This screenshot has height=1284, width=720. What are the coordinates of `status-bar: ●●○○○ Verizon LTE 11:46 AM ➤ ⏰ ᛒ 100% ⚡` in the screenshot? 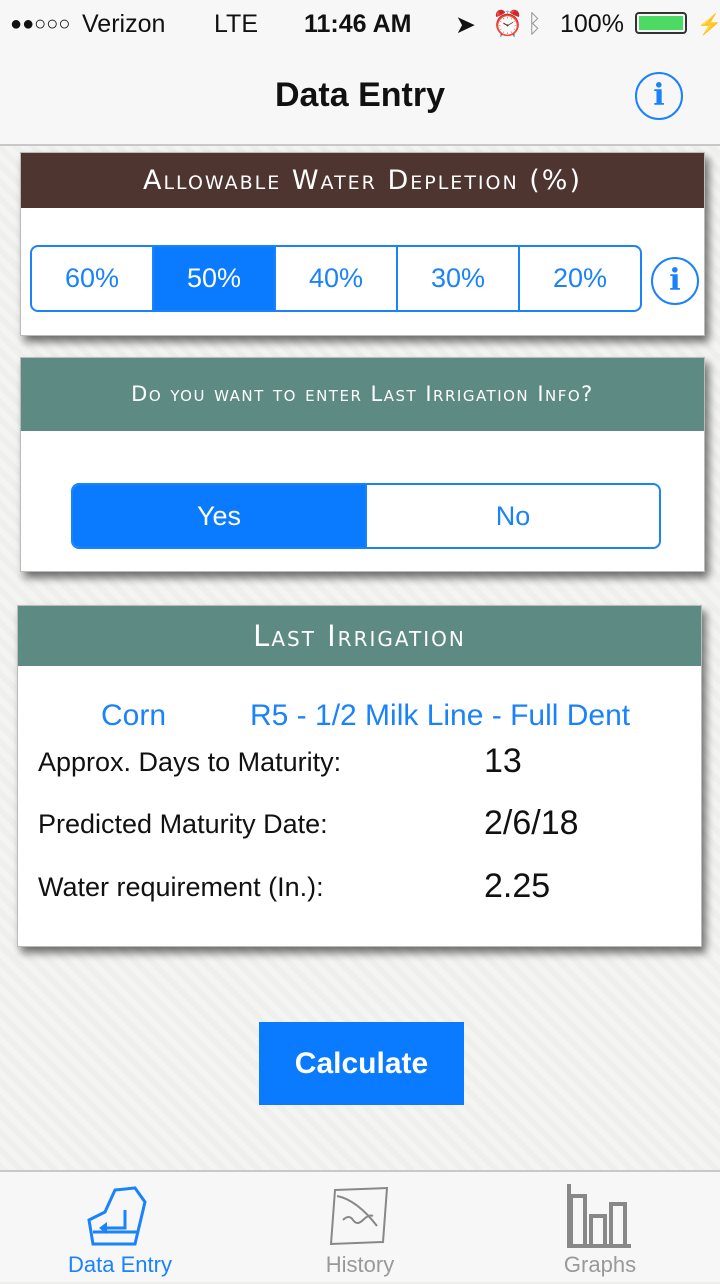 It's located at (360, 24).